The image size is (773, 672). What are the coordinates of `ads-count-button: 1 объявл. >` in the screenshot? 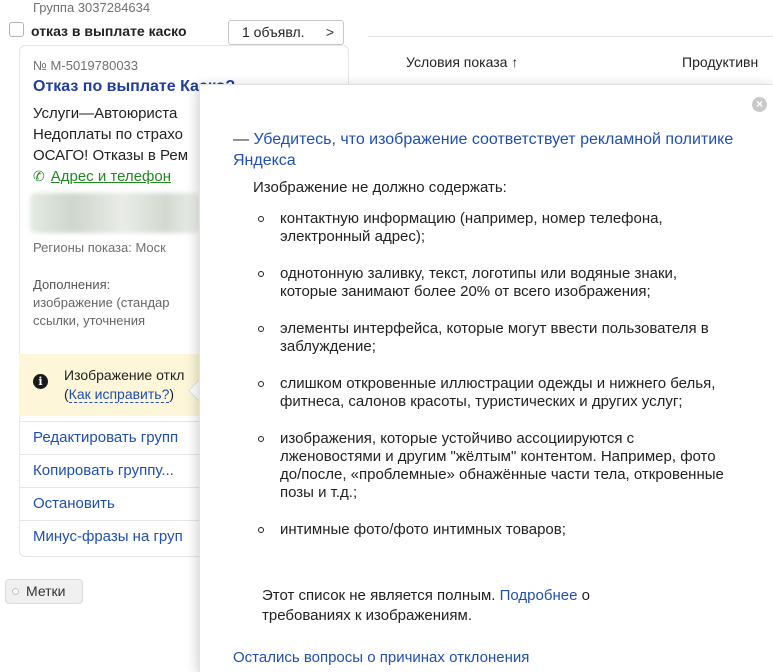 It's located at (286, 32).